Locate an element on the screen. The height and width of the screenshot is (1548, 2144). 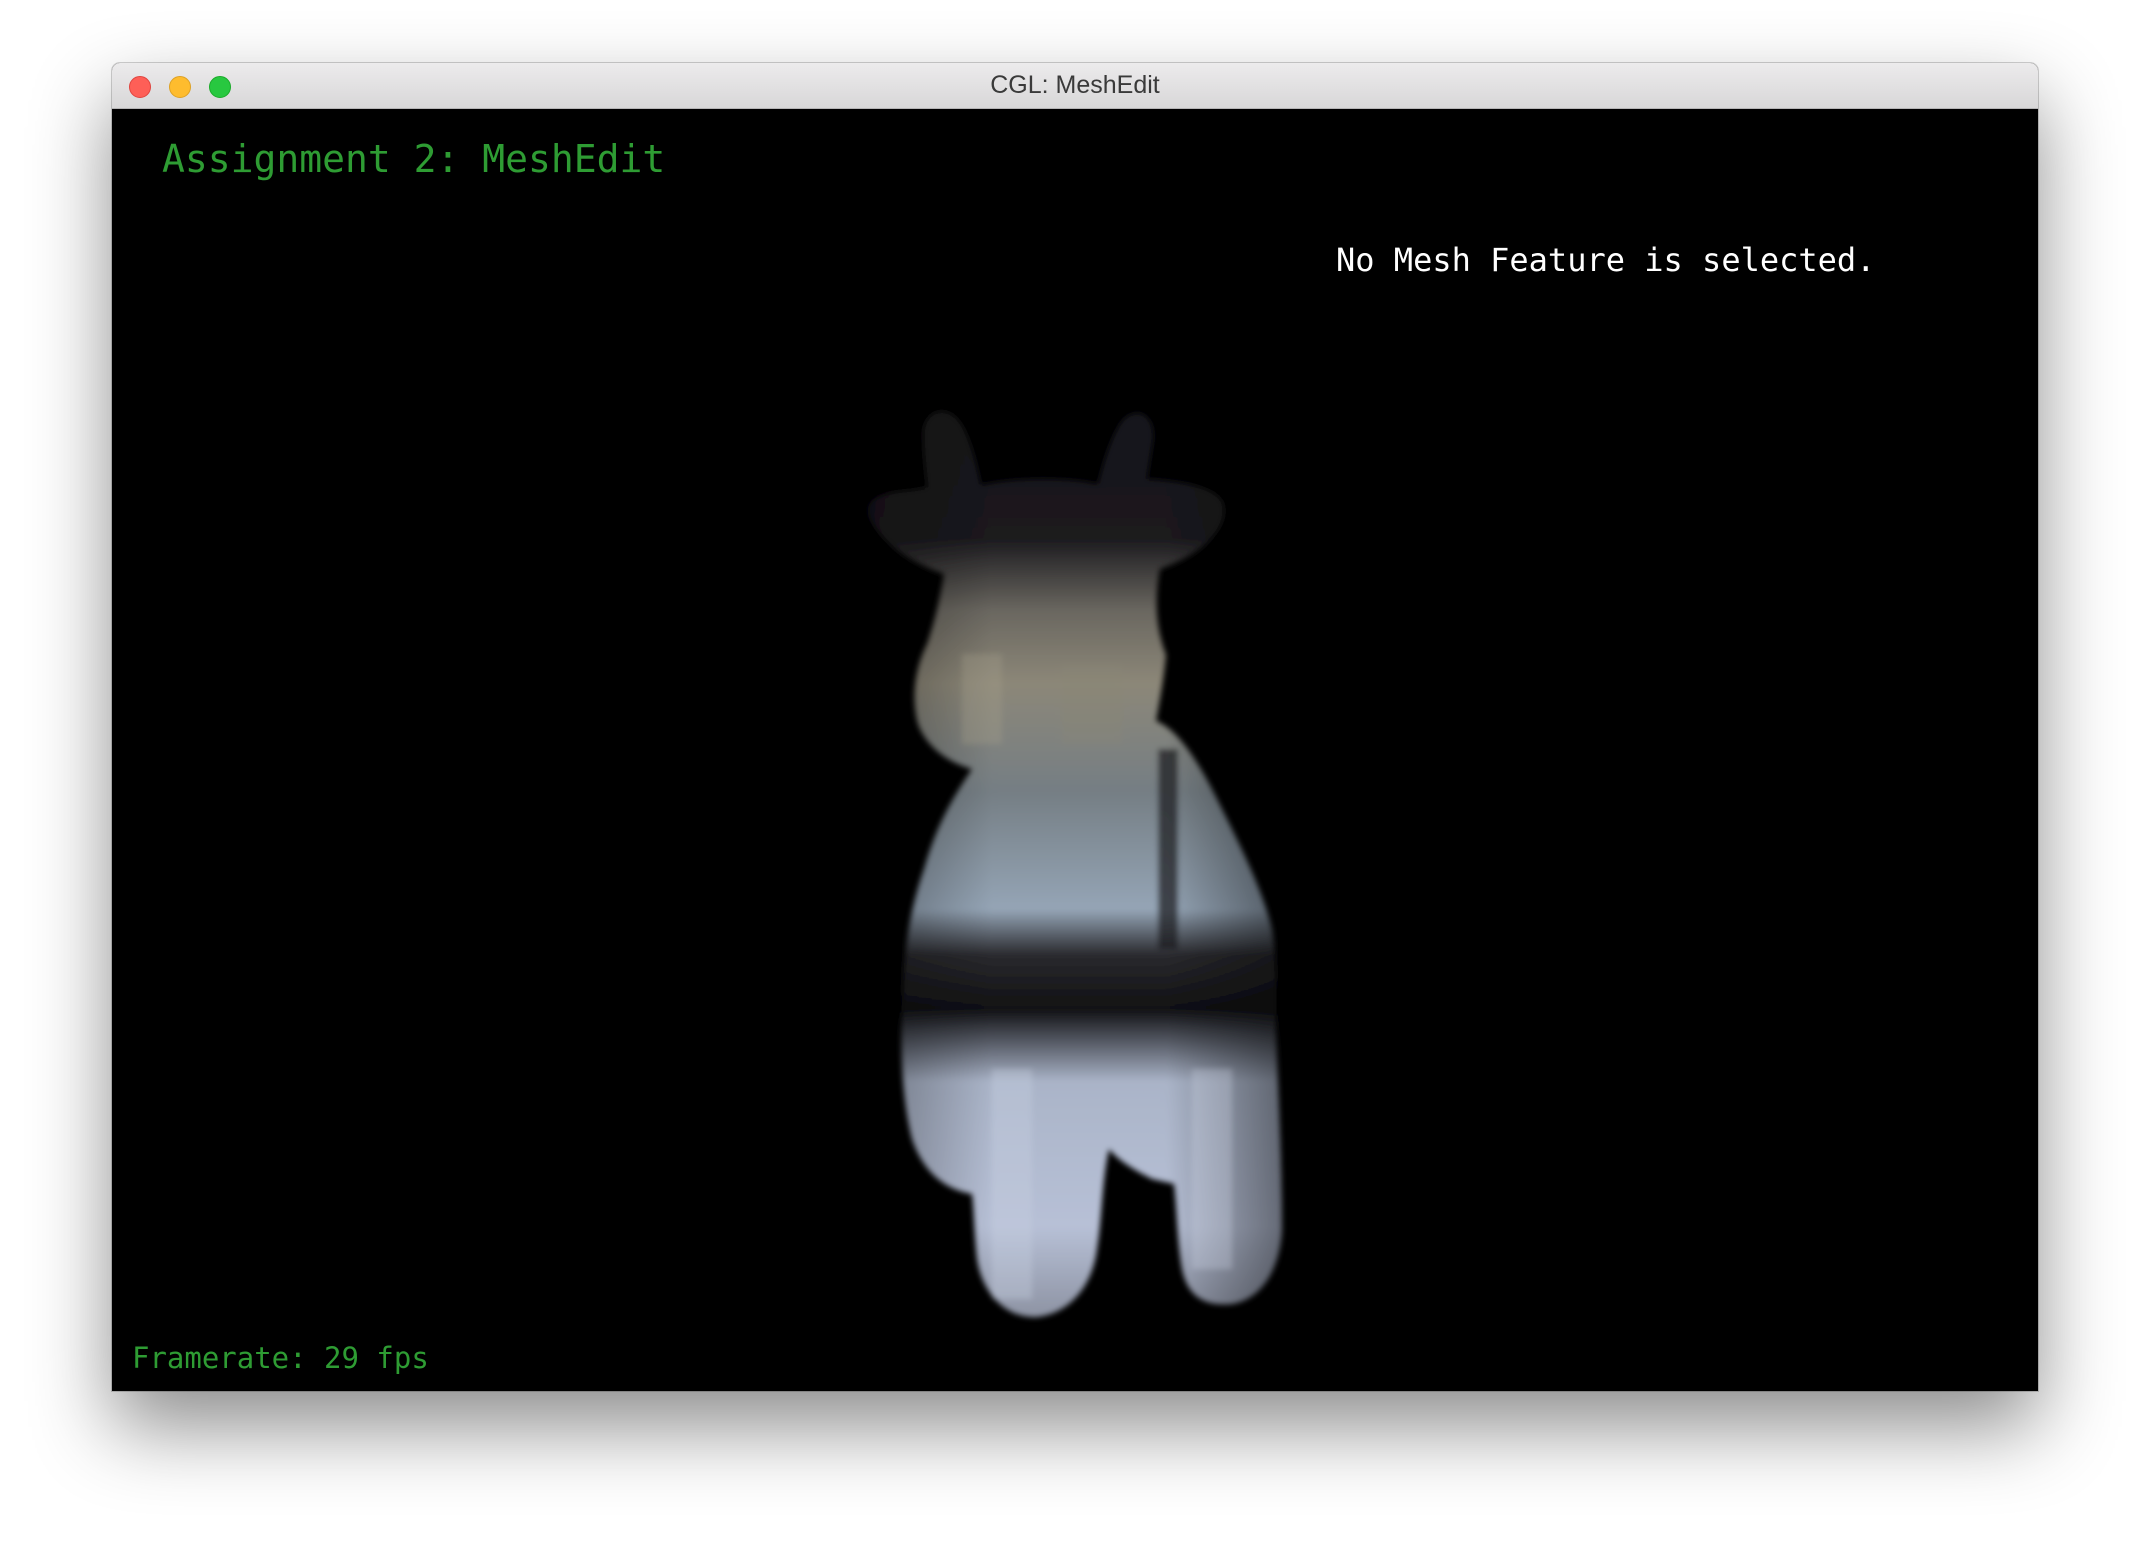
window-title: CGL: MeshEdit is located at coordinates (1075, 85).